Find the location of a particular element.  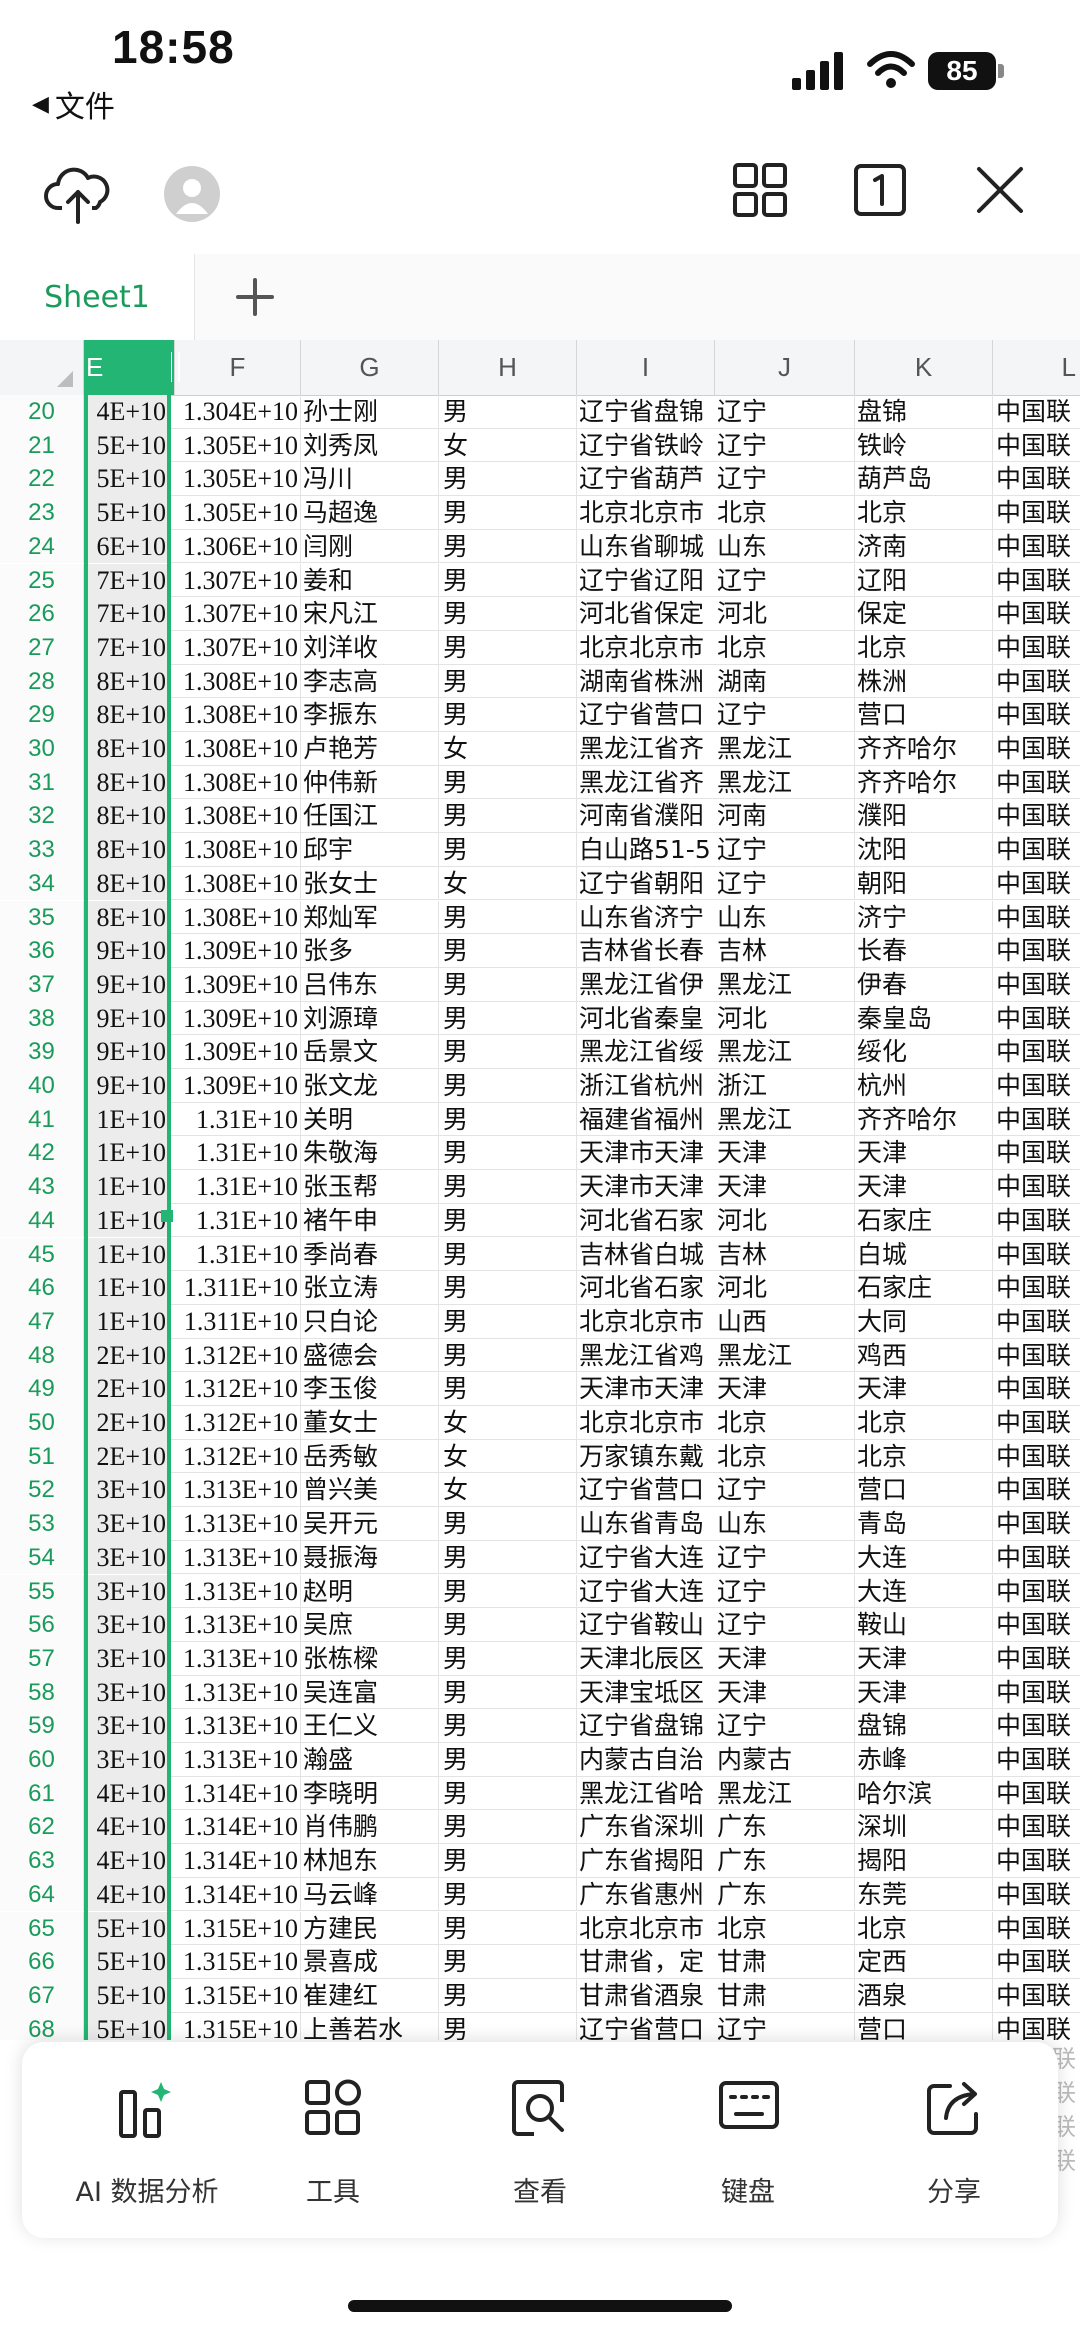

cell-f: 1.305E+10 is located at coordinates (236, 445).